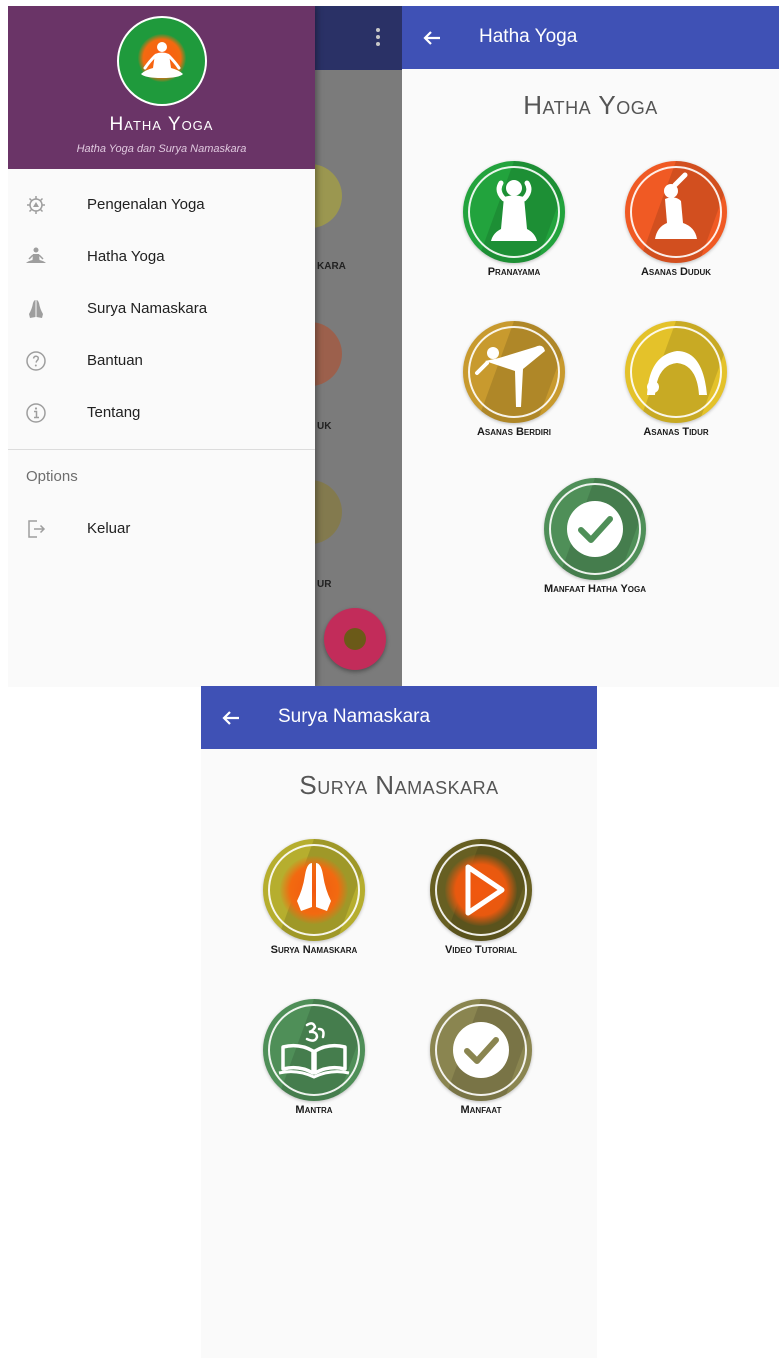  I want to click on options-section-label: Options, so click(52, 476).